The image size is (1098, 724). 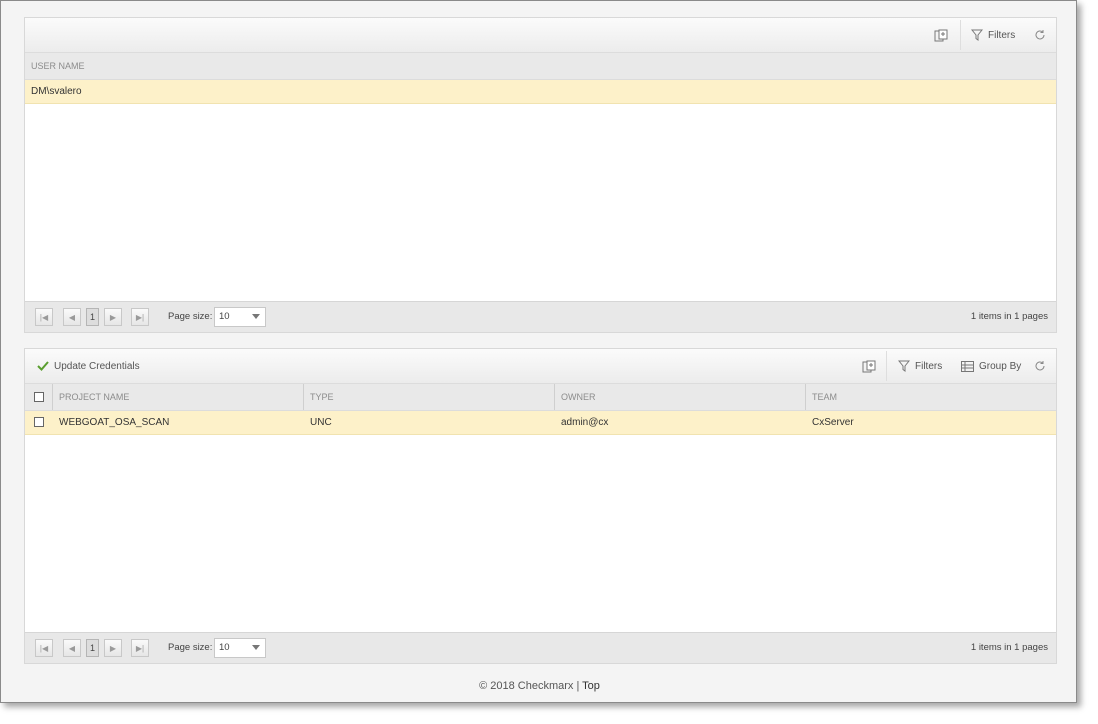 I want to click on column-header-user-name: USER NAME, so click(x=58, y=66).